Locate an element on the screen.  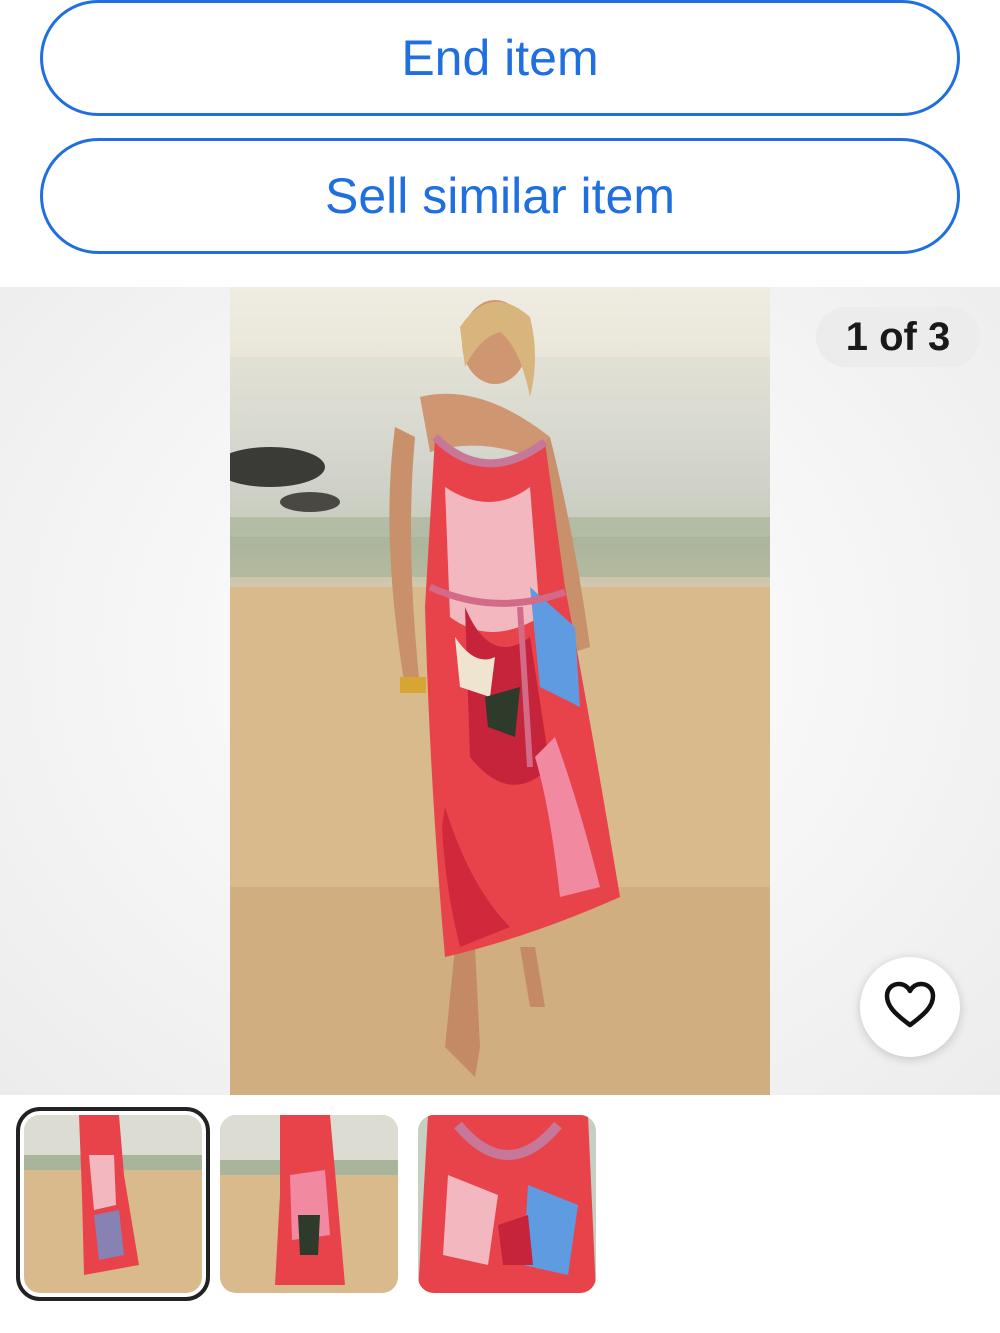
sell-similar-item-button: Sell similar item is located at coordinates (500, 196).